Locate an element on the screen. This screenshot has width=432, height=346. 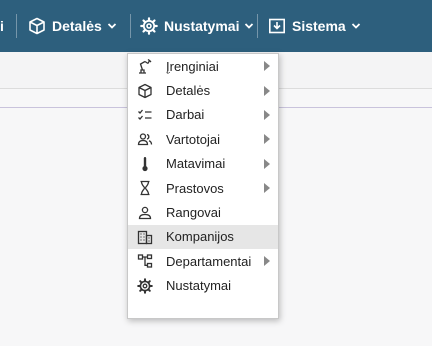
menu-item-detales-label: Detalės is located at coordinates (188, 91).